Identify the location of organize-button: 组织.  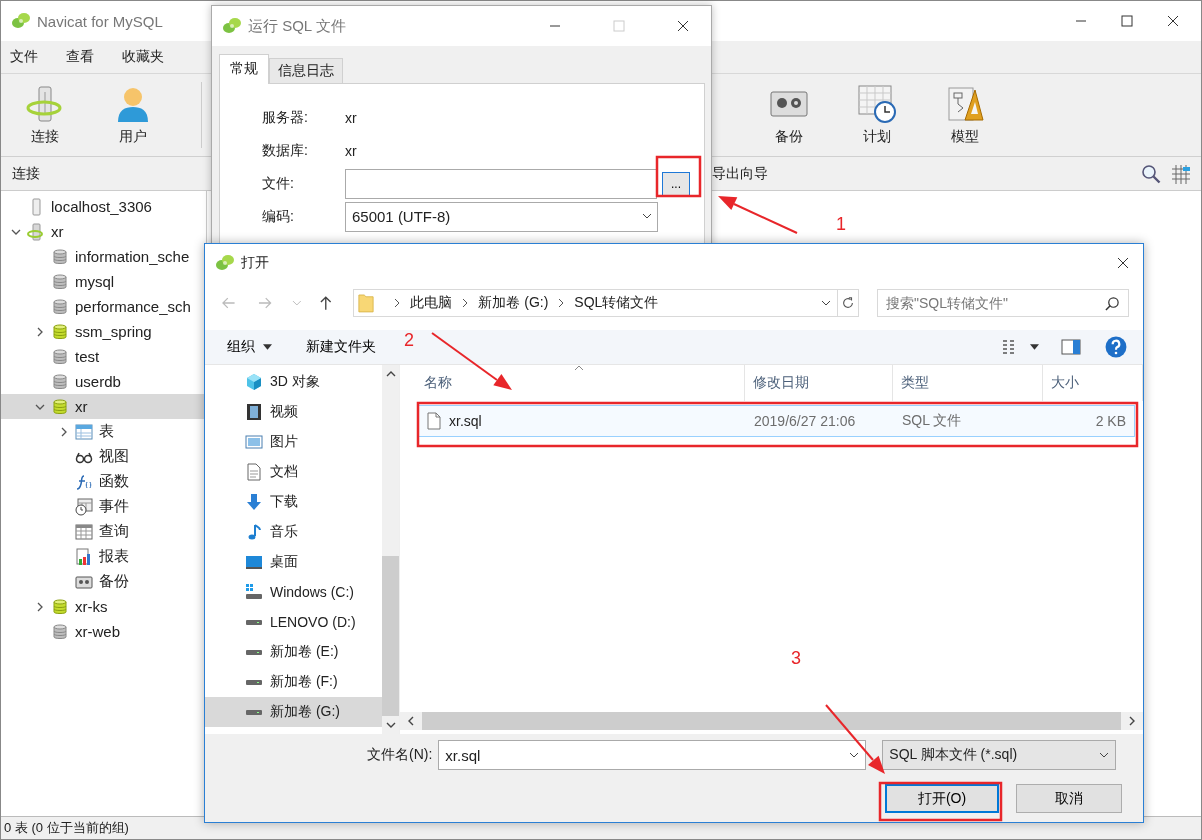
(249, 347).